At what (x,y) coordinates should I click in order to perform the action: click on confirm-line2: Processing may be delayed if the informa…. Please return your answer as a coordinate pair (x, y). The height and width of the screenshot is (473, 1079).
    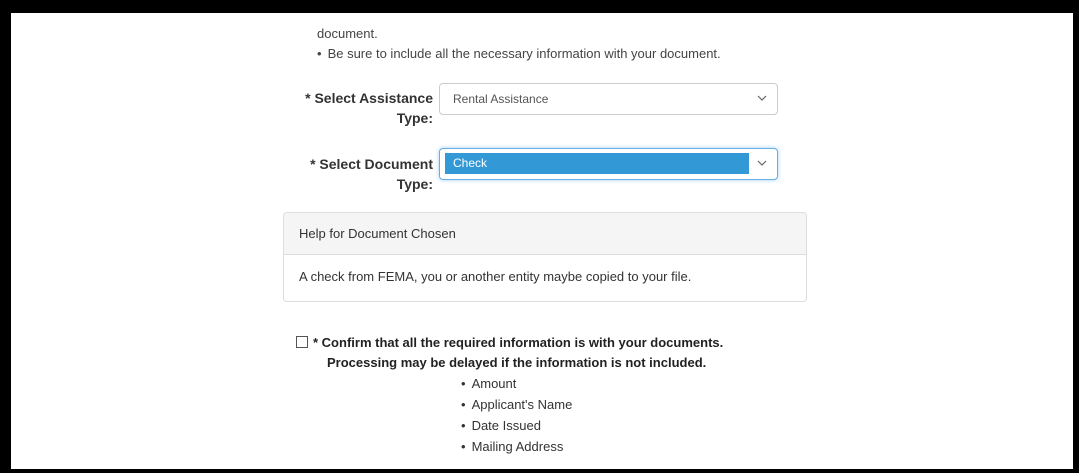
    Looking at the image, I should click on (517, 362).